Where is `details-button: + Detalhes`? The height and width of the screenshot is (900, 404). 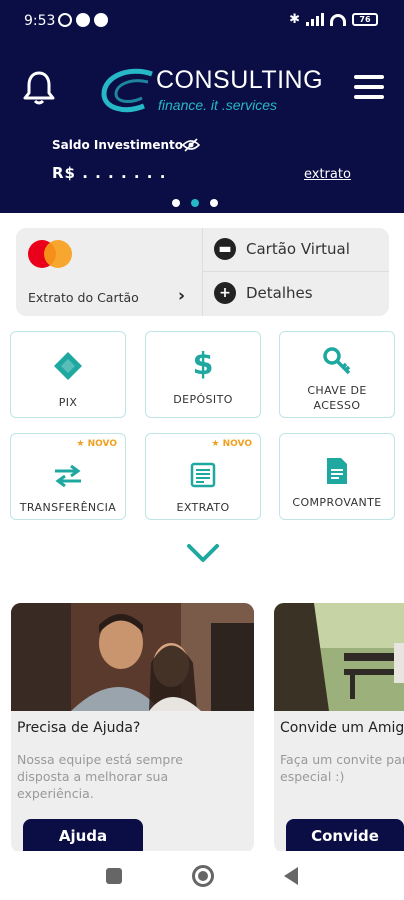
details-button: + Detalhes is located at coordinates (263, 293).